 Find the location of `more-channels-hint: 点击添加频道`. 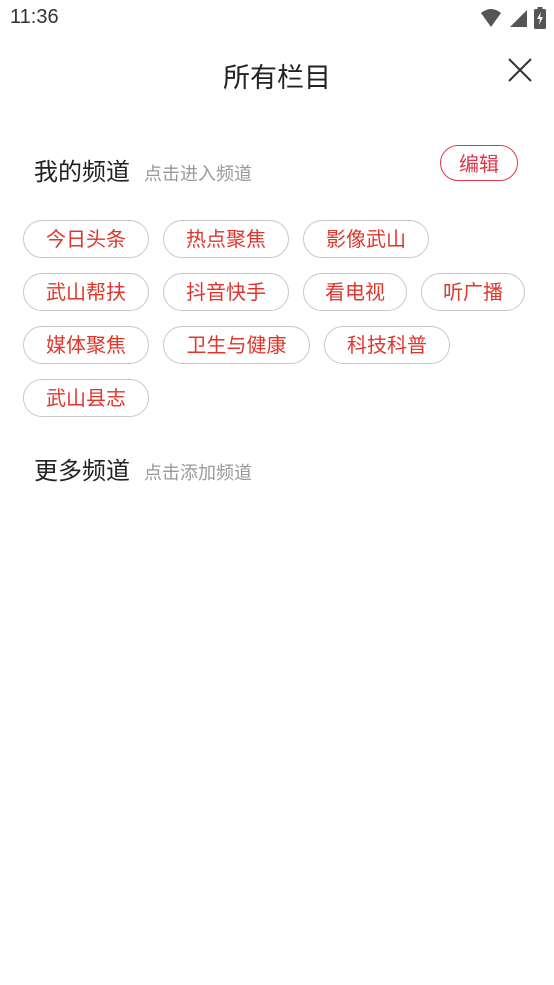

more-channels-hint: 点击添加频道 is located at coordinates (198, 473).